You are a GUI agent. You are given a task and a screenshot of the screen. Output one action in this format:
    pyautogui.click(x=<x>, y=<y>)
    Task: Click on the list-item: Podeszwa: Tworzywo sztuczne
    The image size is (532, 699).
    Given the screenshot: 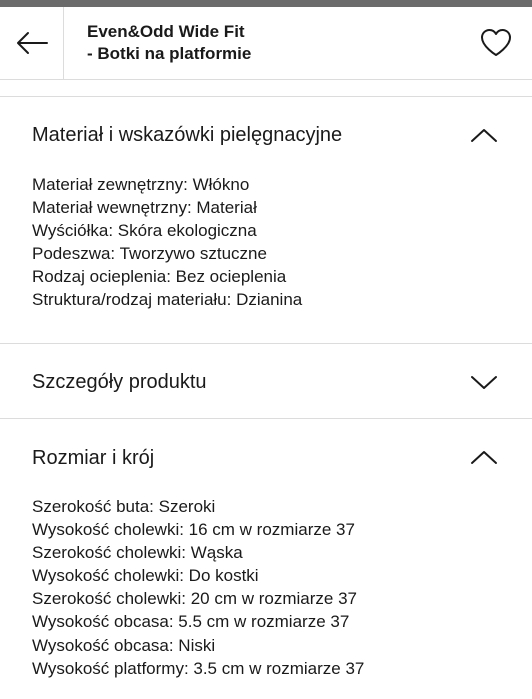 What is the action you would take?
    pyautogui.click(x=149, y=254)
    